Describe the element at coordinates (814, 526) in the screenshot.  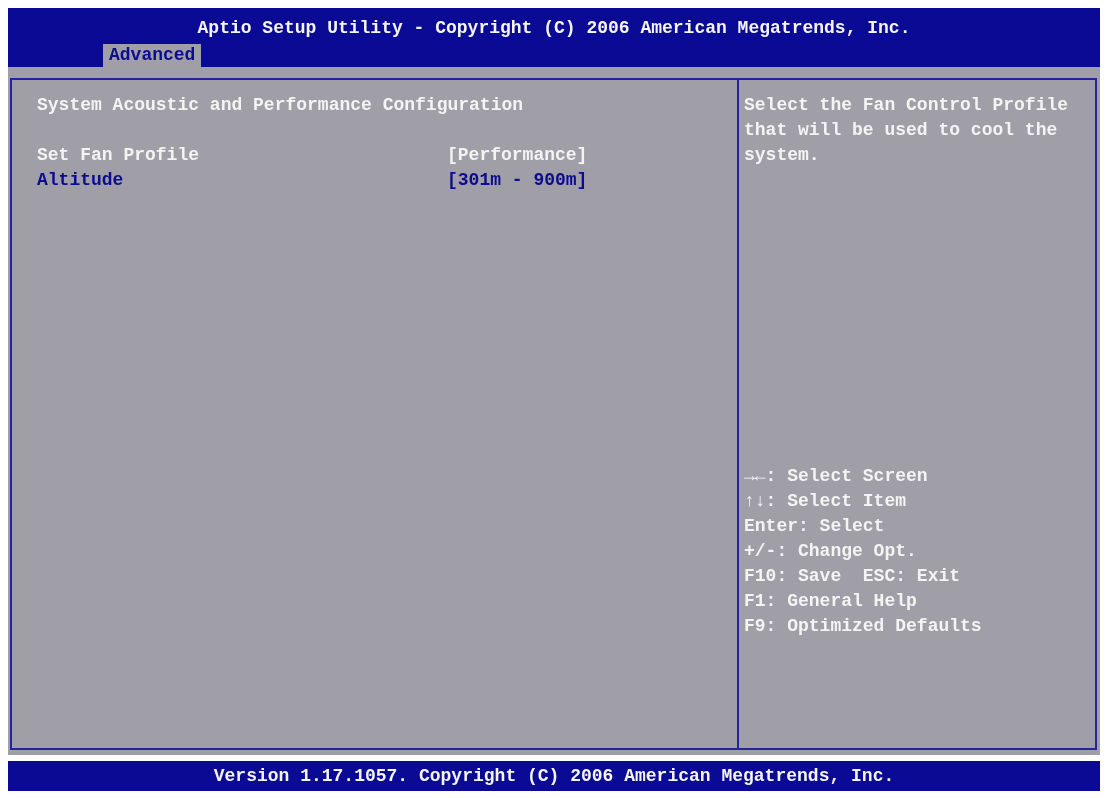
I see `key-hint: Enter: Select` at that location.